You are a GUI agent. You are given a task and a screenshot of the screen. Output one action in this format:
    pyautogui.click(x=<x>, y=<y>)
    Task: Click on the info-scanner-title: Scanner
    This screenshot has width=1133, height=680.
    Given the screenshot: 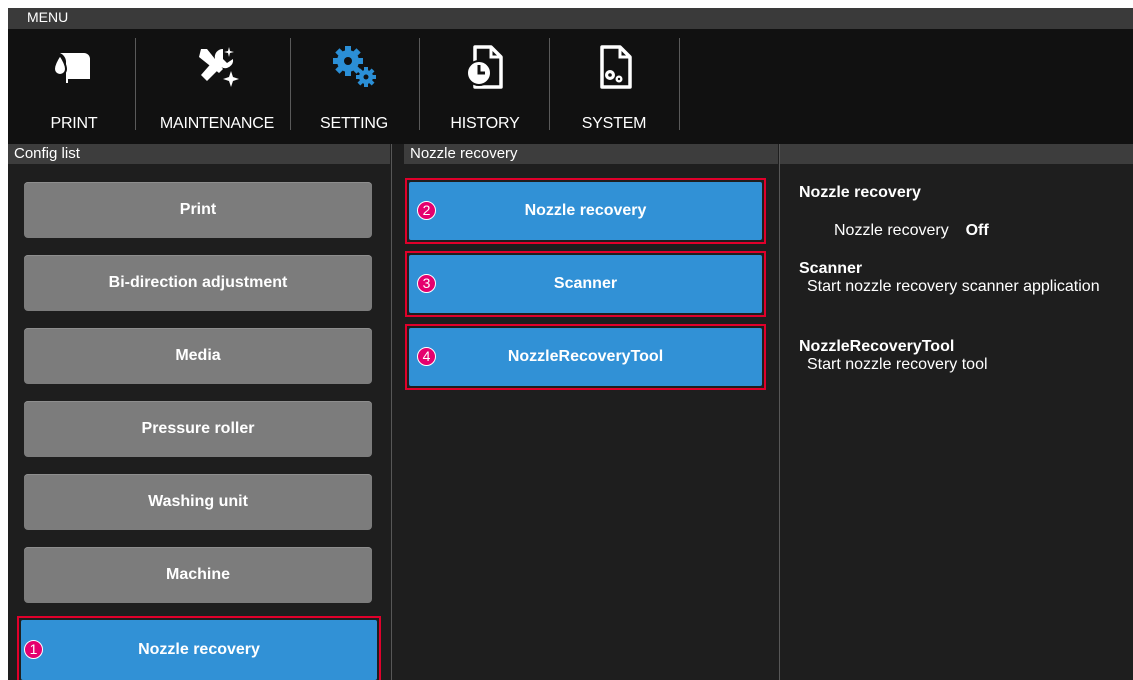 What is the action you would take?
    pyautogui.click(x=831, y=268)
    